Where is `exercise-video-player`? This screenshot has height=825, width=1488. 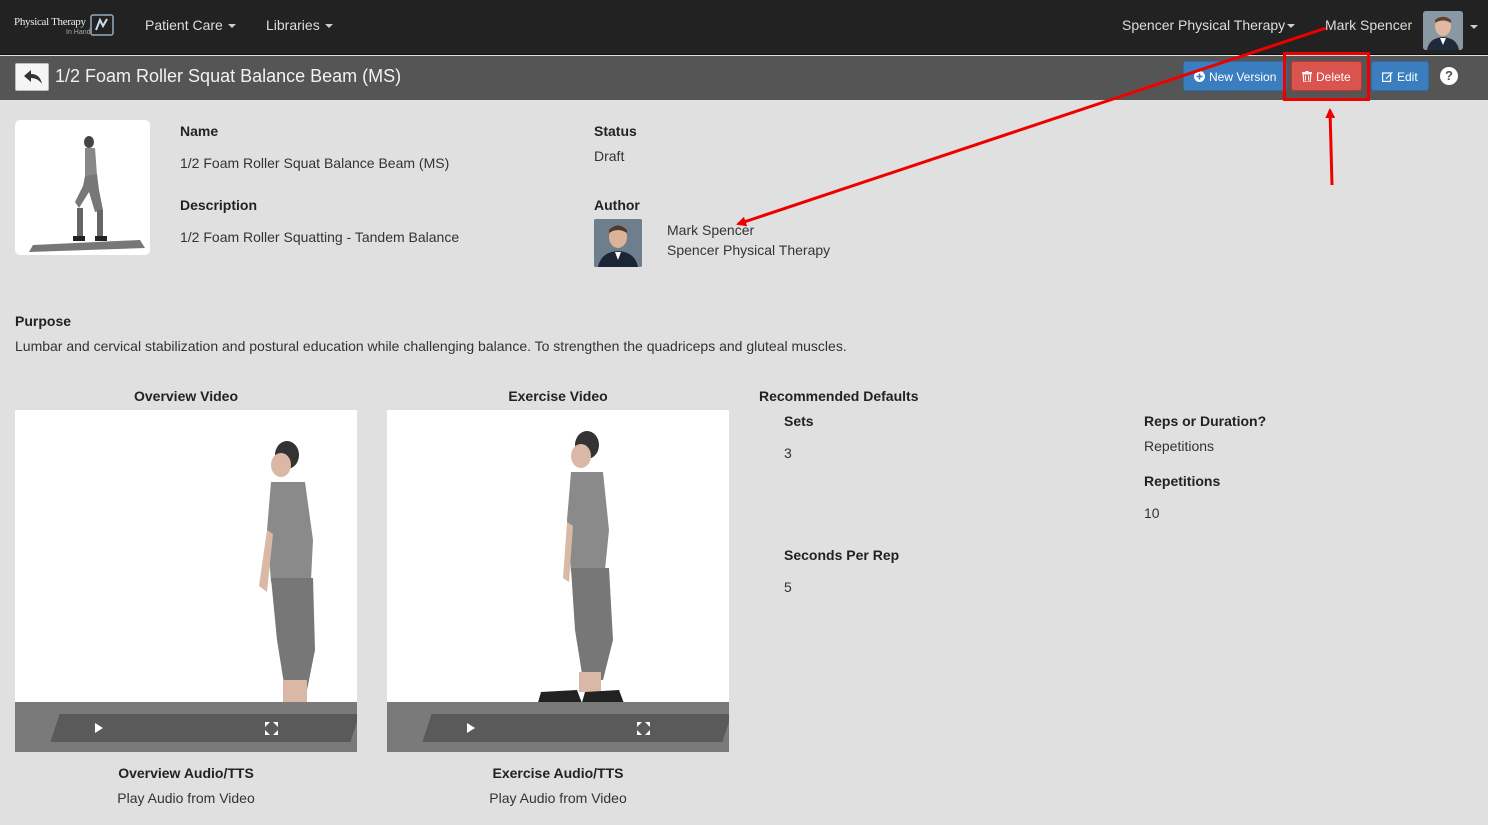 exercise-video-player is located at coordinates (558, 581).